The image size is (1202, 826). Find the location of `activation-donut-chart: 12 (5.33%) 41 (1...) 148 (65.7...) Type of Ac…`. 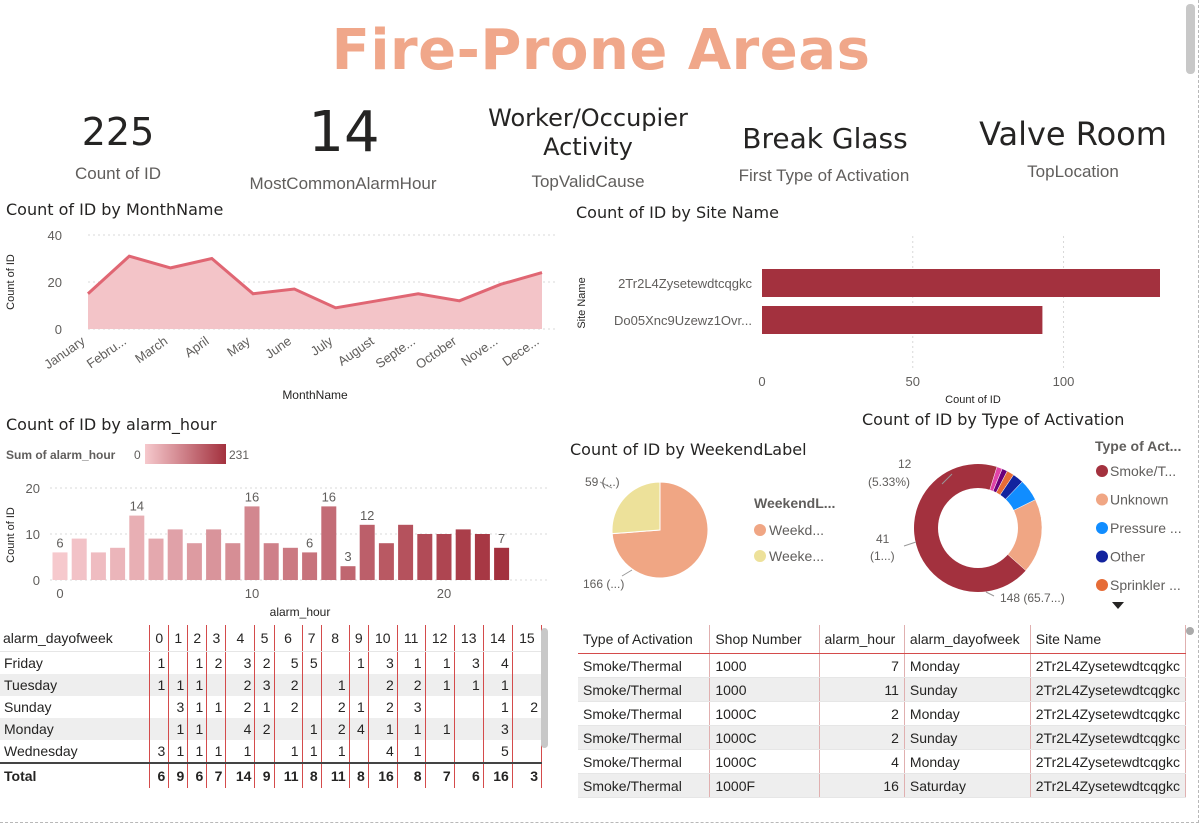

activation-donut-chart: 12 (5.33%) 41 (1...) 148 (65.7...) Type of Ac… is located at coordinates (1028, 526).